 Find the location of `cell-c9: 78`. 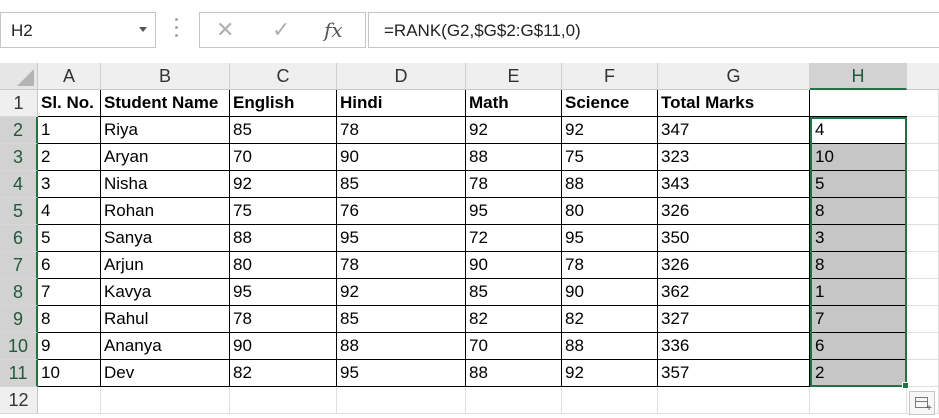

cell-c9: 78 is located at coordinates (283, 319).